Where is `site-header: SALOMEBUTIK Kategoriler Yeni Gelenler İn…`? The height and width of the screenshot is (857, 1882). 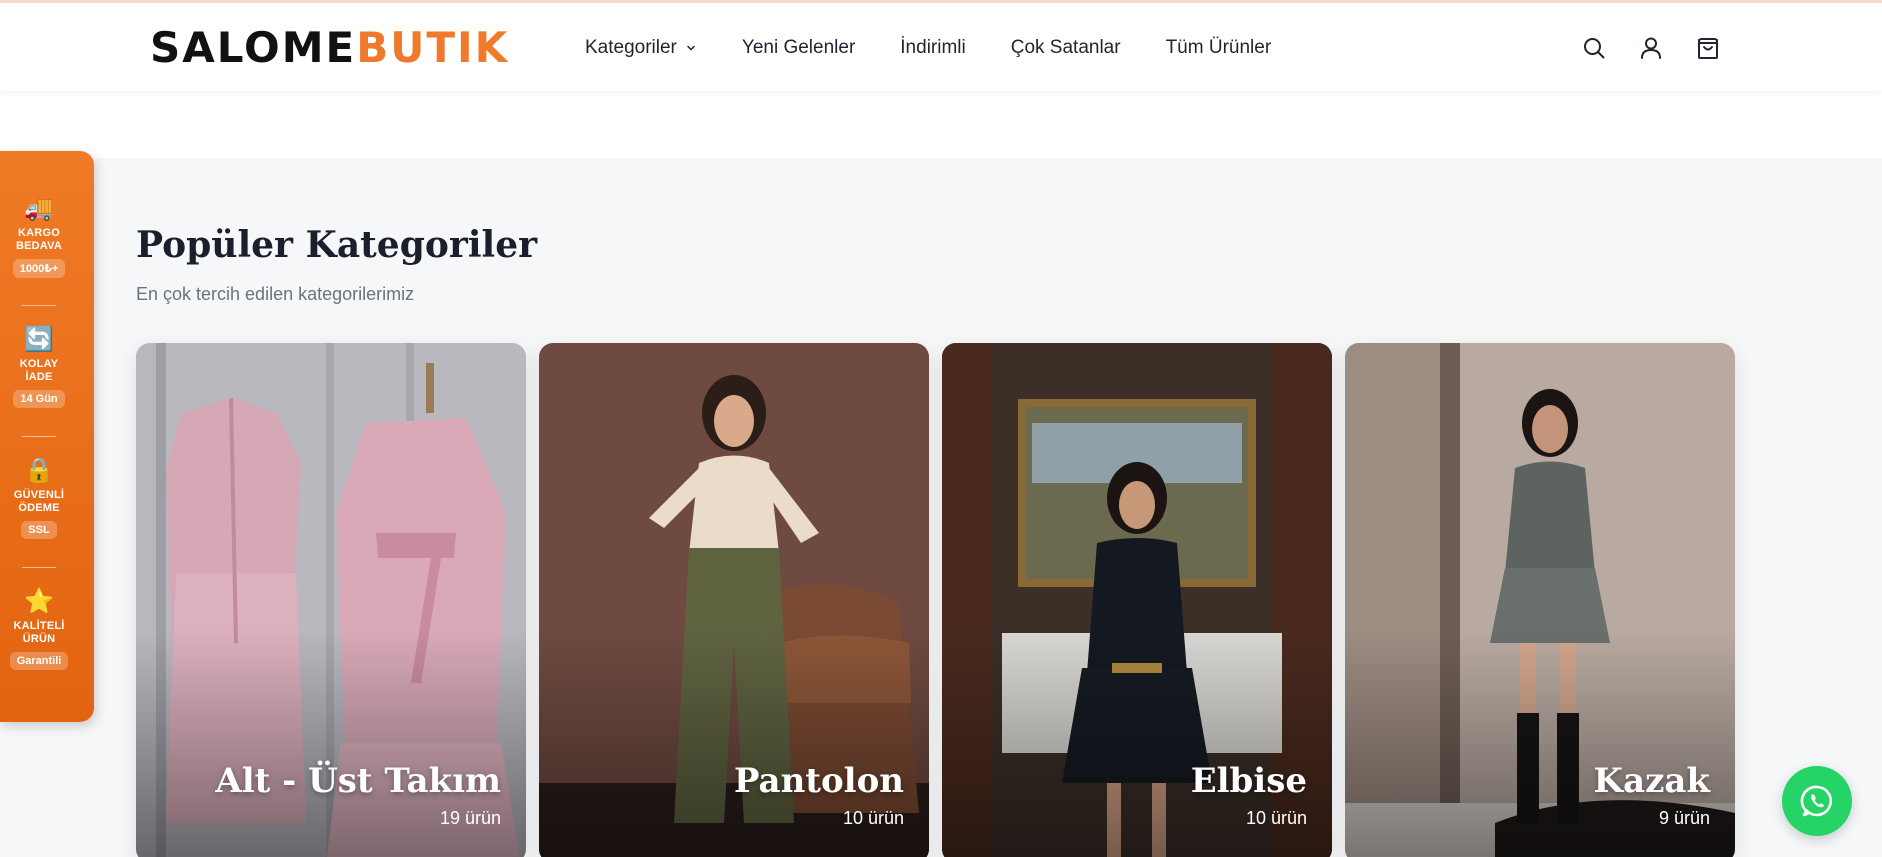 site-header: SALOMEBUTIK Kategoriler Yeni Gelenler İn… is located at coordinates (941, 47).